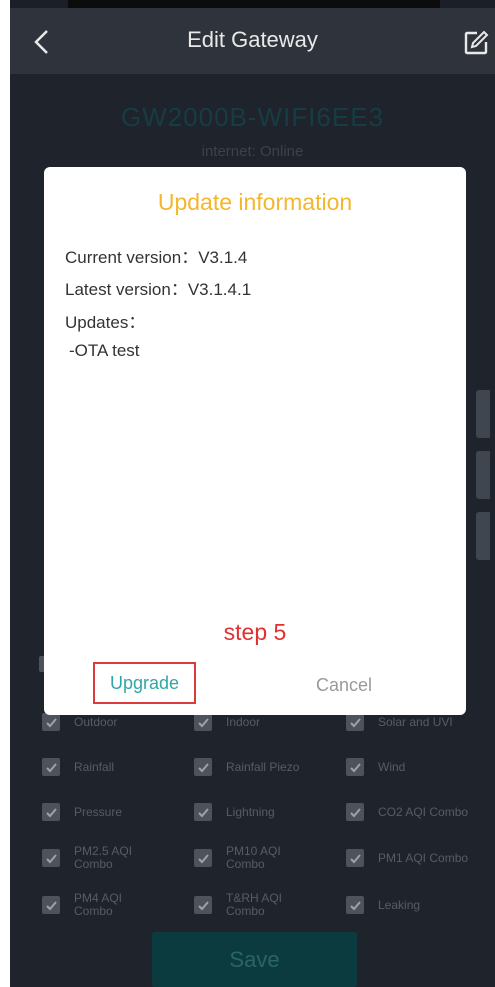 The height and width of the screenshot is (987, 495). Describe the element at coordinates (254, 959) in the screenshot. I see `save-button: Save` at that location.